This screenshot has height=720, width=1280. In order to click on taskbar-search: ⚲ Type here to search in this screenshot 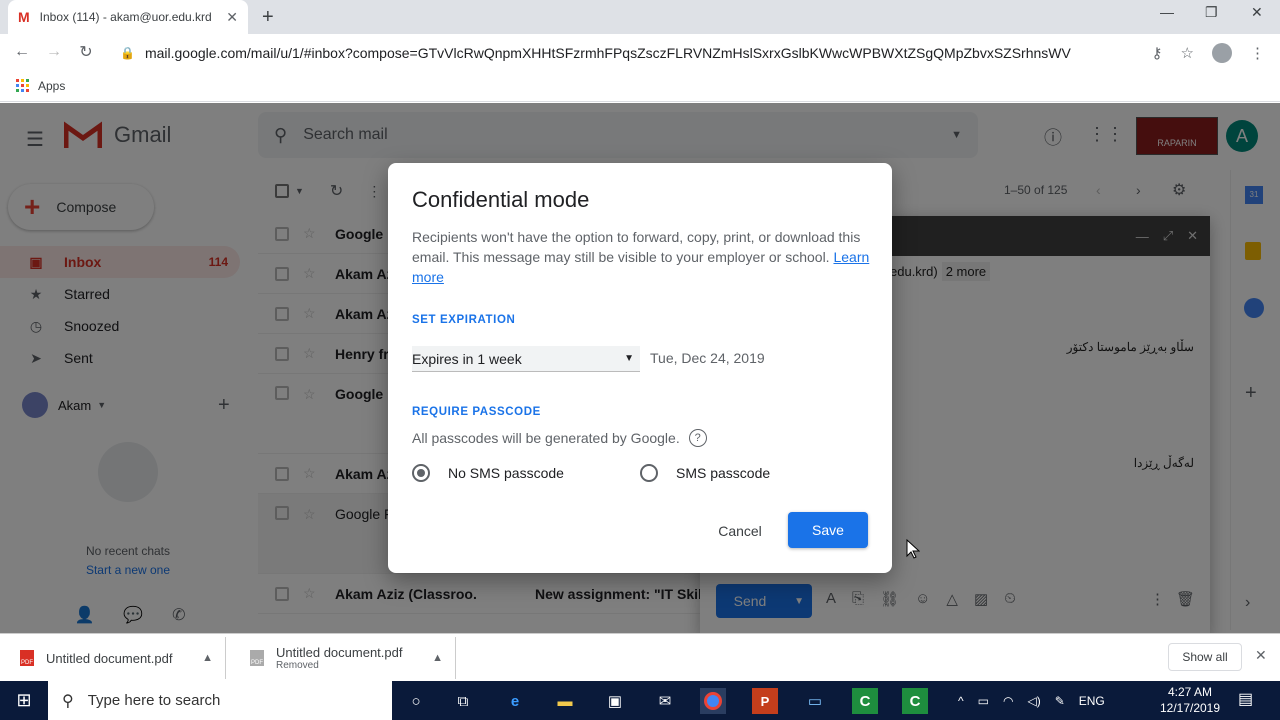, I will do `click(220, 700)`.